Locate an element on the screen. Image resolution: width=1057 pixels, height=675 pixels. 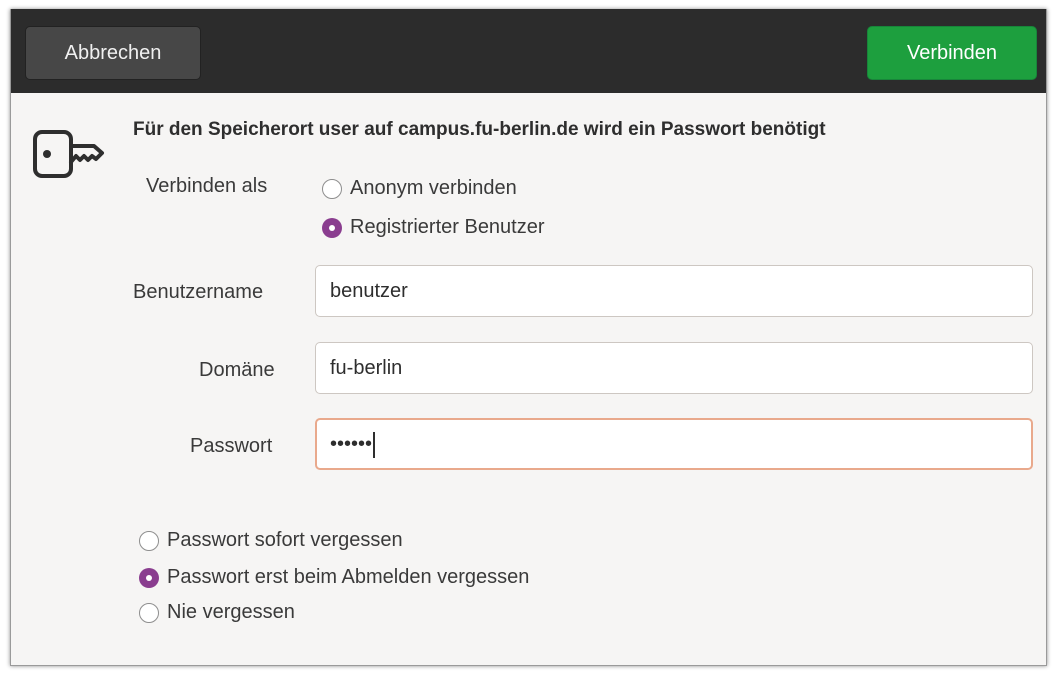
domain-field: fu-berlin is located at coordinates (674, 368).